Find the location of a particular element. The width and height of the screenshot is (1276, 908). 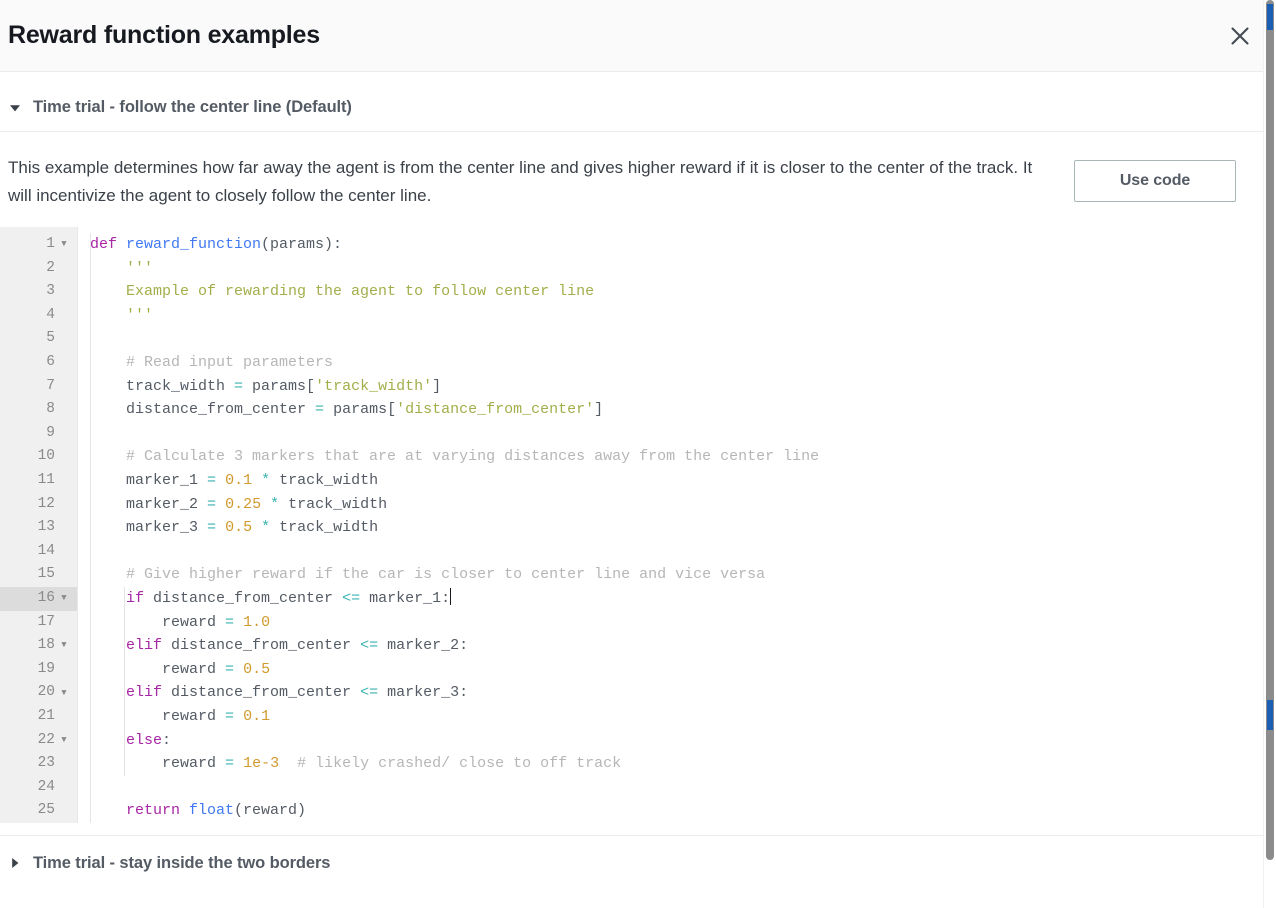

gutter-line: 22 ▼ is located at coordinates (38, 741).